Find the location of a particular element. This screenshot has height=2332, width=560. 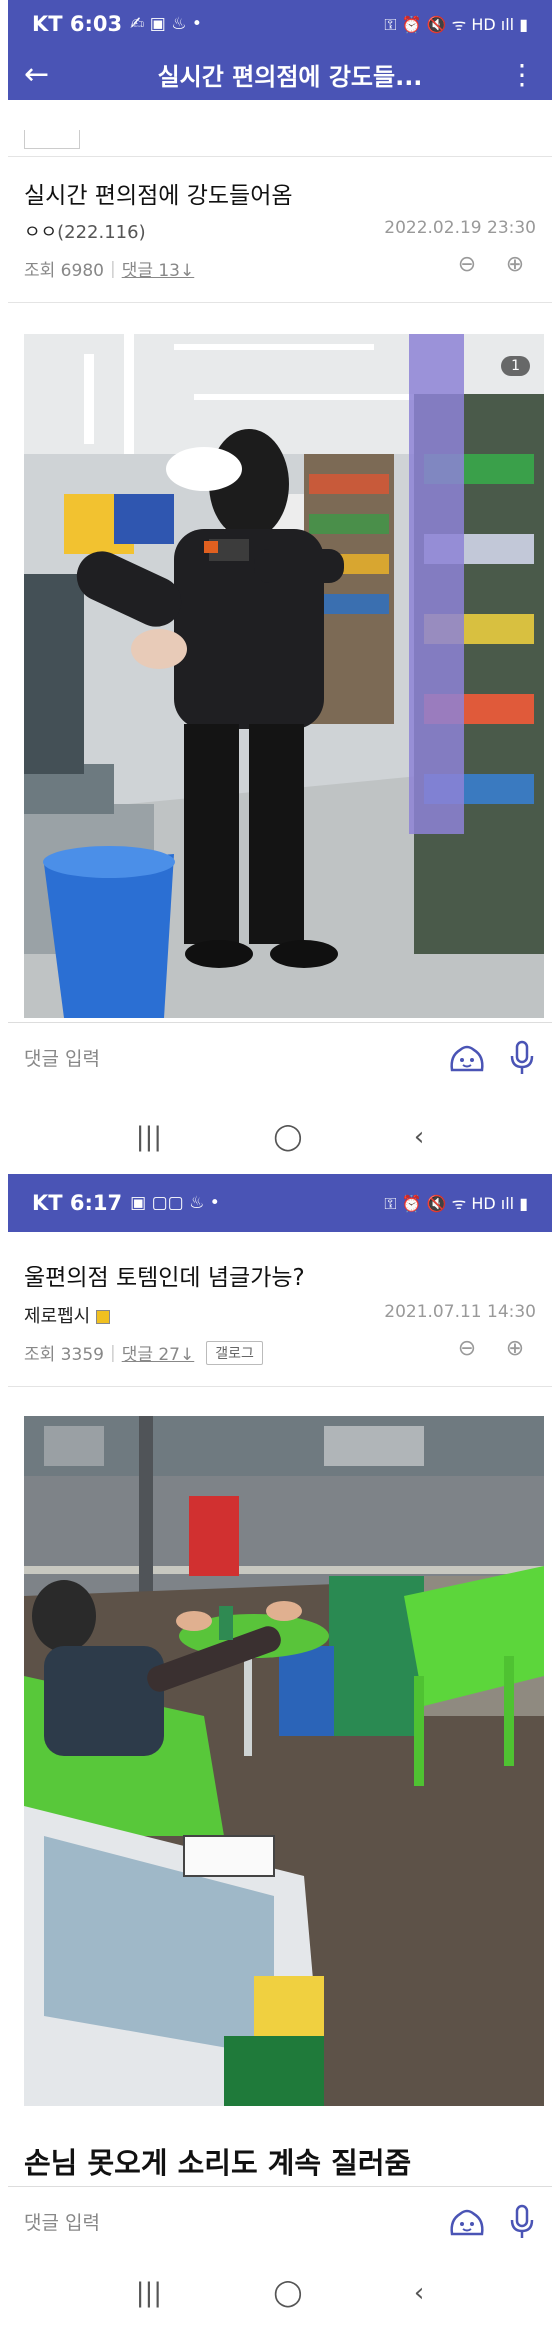

author-name: 제로펩시 is located at coordinates (57, 1316).